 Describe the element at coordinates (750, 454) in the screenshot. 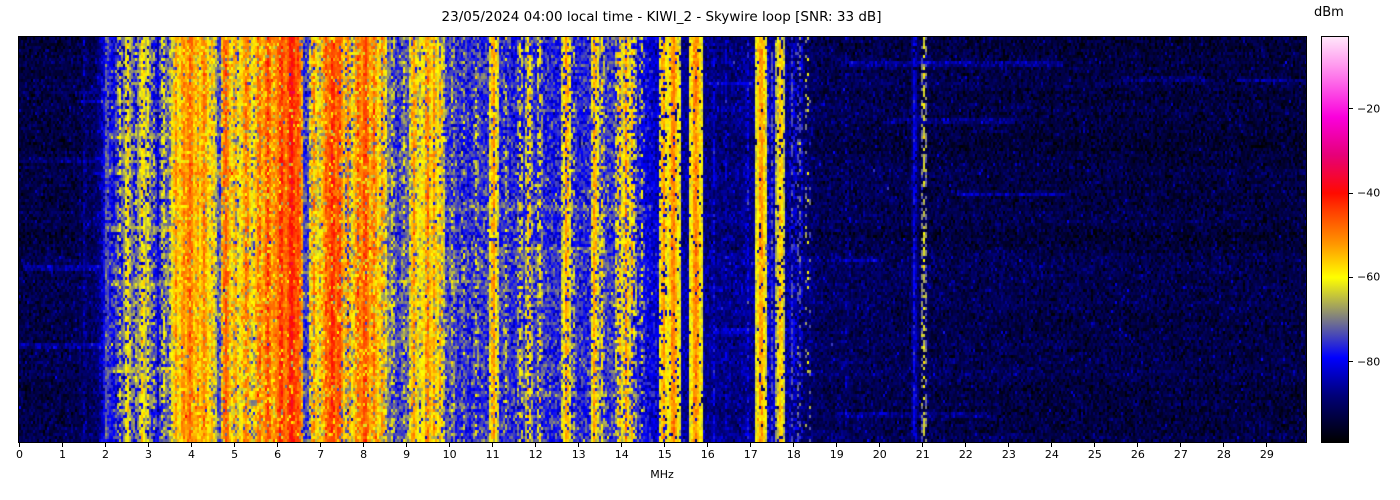

I see `x-tick-label: 17` at that location.